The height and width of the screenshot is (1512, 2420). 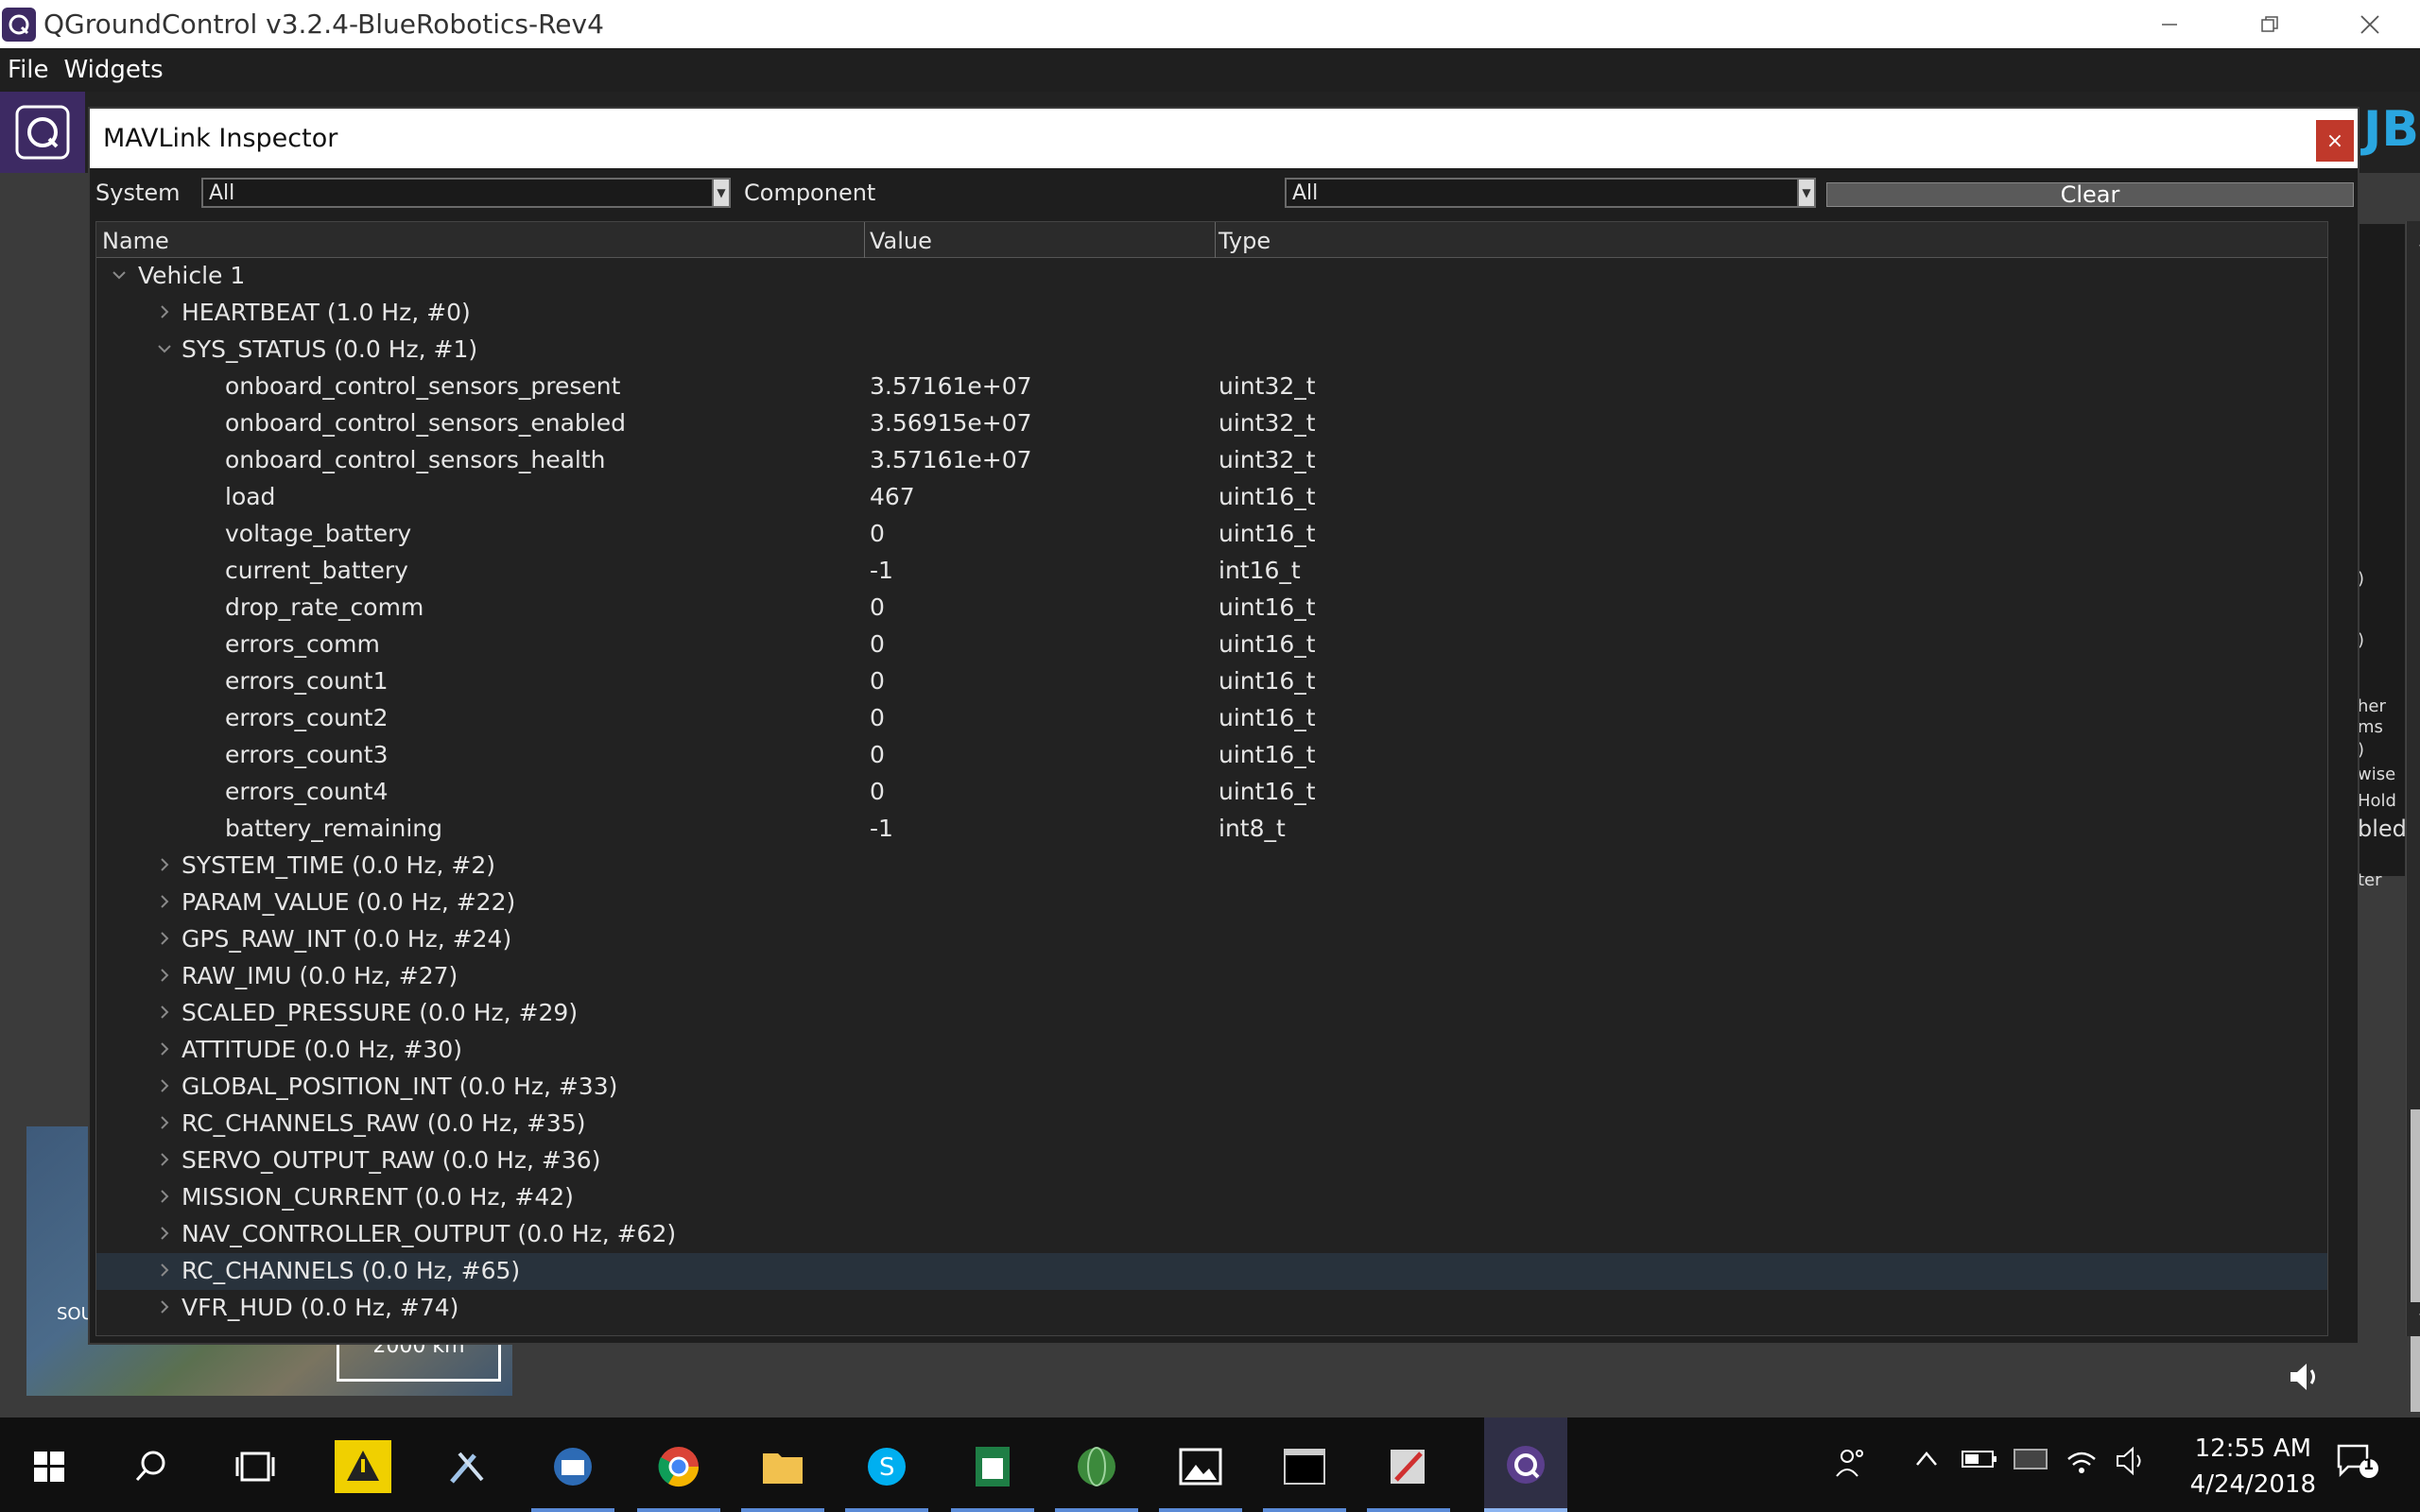 What do you see at coordinates (1210, 24) in the screenshot?
I see `window-titlebar: QGroundControl v3.2.4-BlueRobotics-Rev4` at bounding box center [1210, 24].